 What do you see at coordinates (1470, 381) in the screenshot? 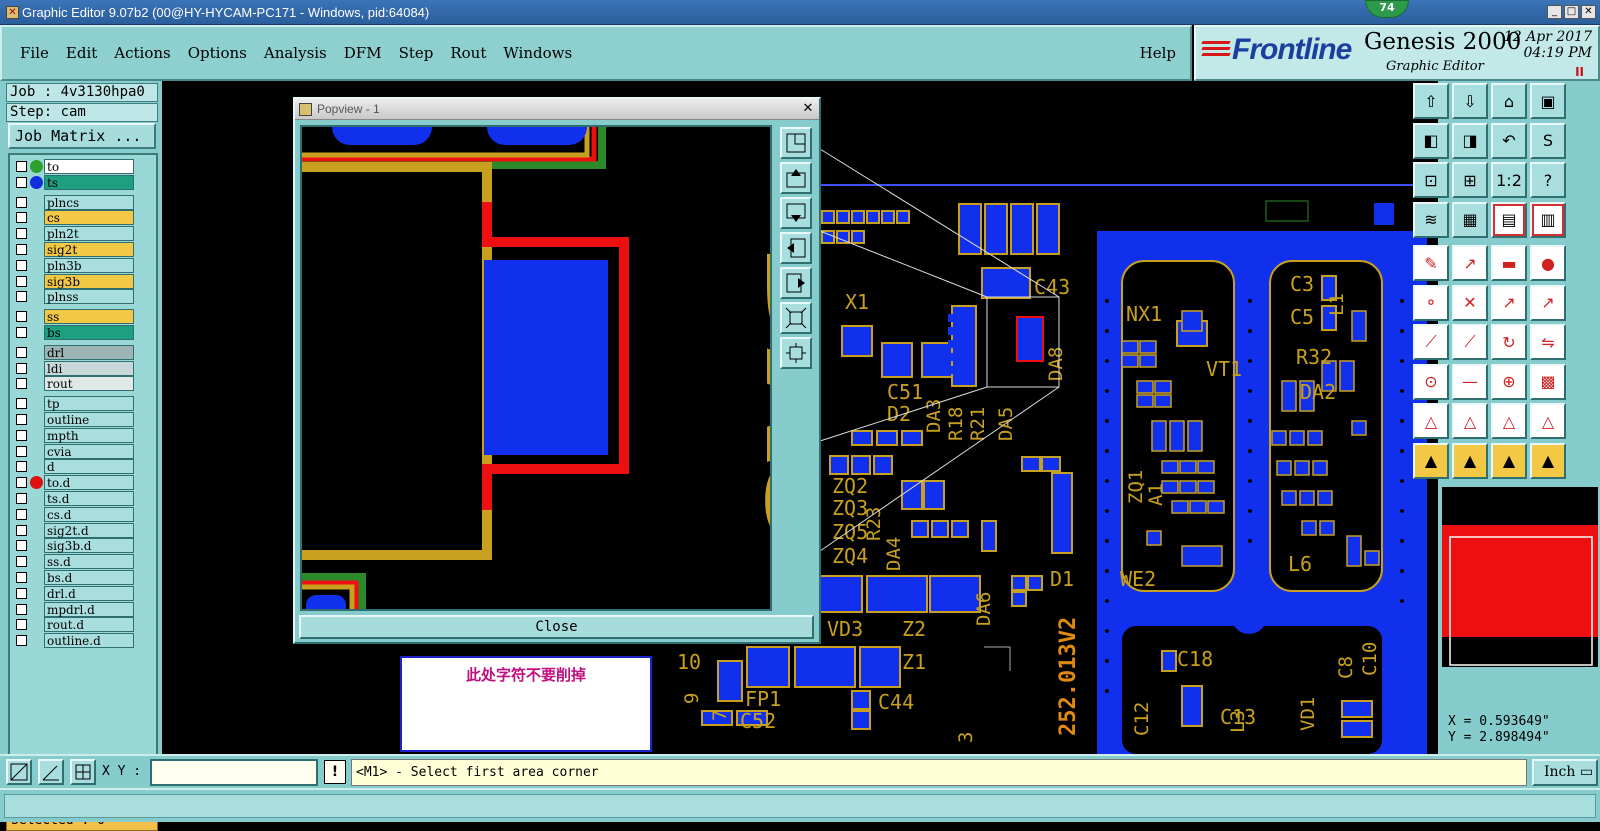
I see `minus-icon: —` at bounding box center [1470, 381].